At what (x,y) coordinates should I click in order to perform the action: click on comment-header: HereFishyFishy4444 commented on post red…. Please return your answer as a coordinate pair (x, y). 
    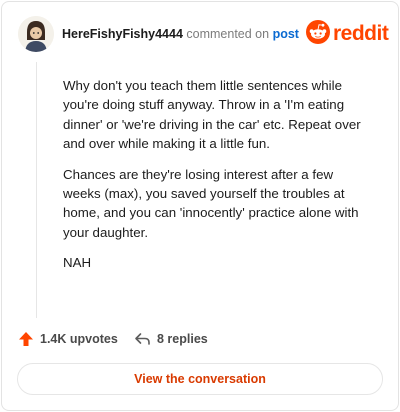
    Looking at the image, I should click on (203, 35).